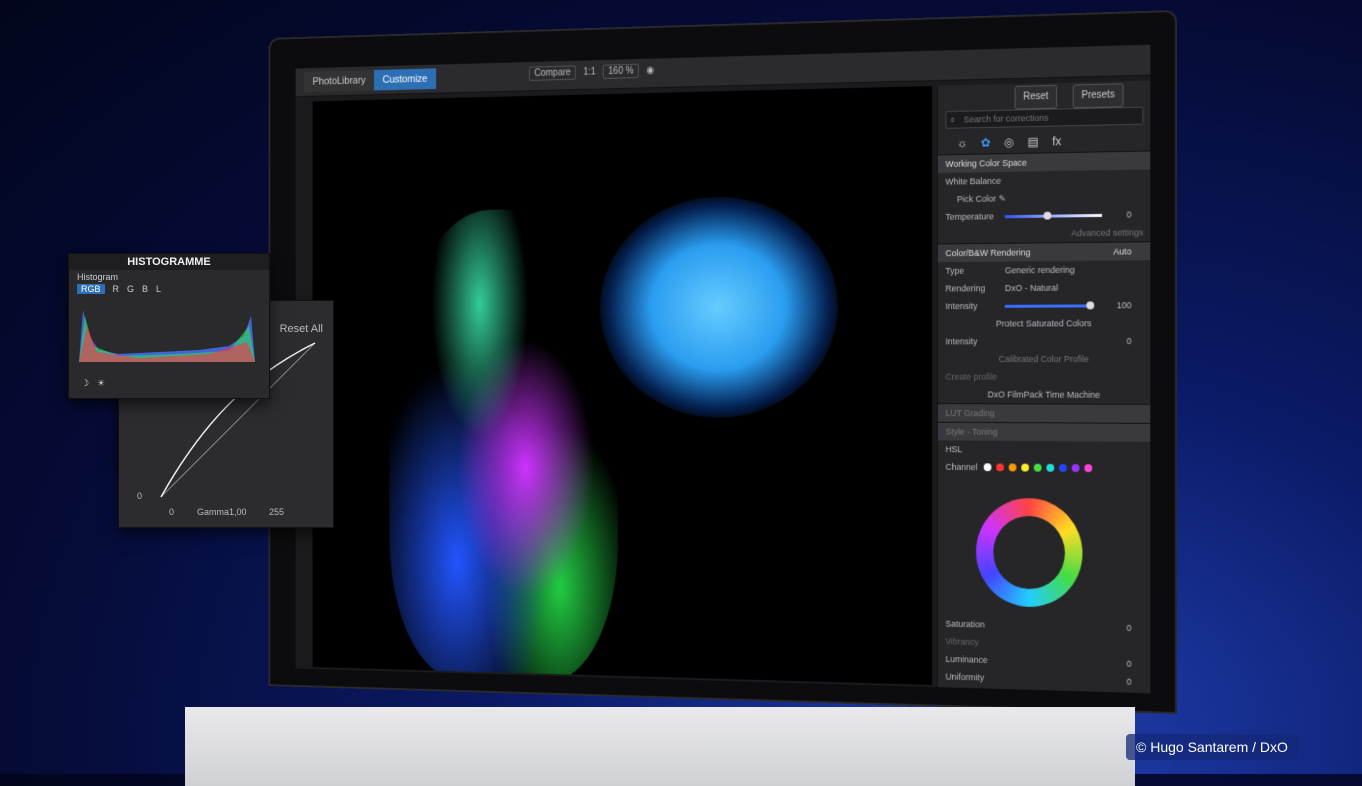 The width and height of the screenshot is (1362, 786). What do you see at coordinates (1122, 251) in the screenshot?
I see `auto-button: Auto` at bounding box center [1122, 251].